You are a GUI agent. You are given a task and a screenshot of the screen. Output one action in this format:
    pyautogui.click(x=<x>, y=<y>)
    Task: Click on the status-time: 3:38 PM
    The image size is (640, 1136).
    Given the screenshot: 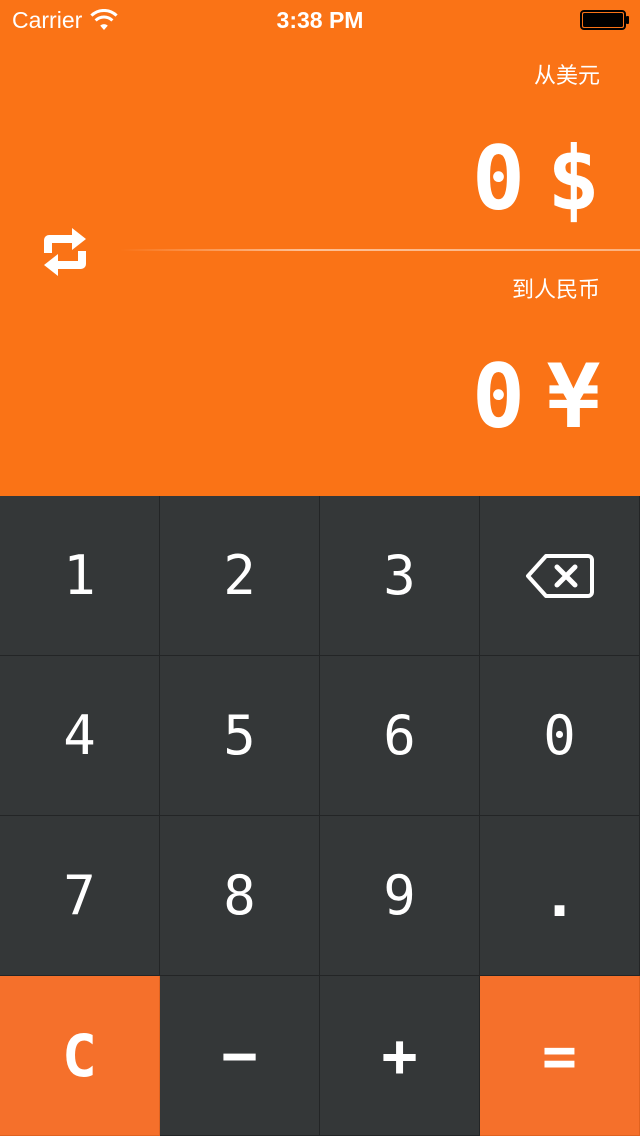 What is the action you would take?
    pyautogui.click(x=320, y=20)
    